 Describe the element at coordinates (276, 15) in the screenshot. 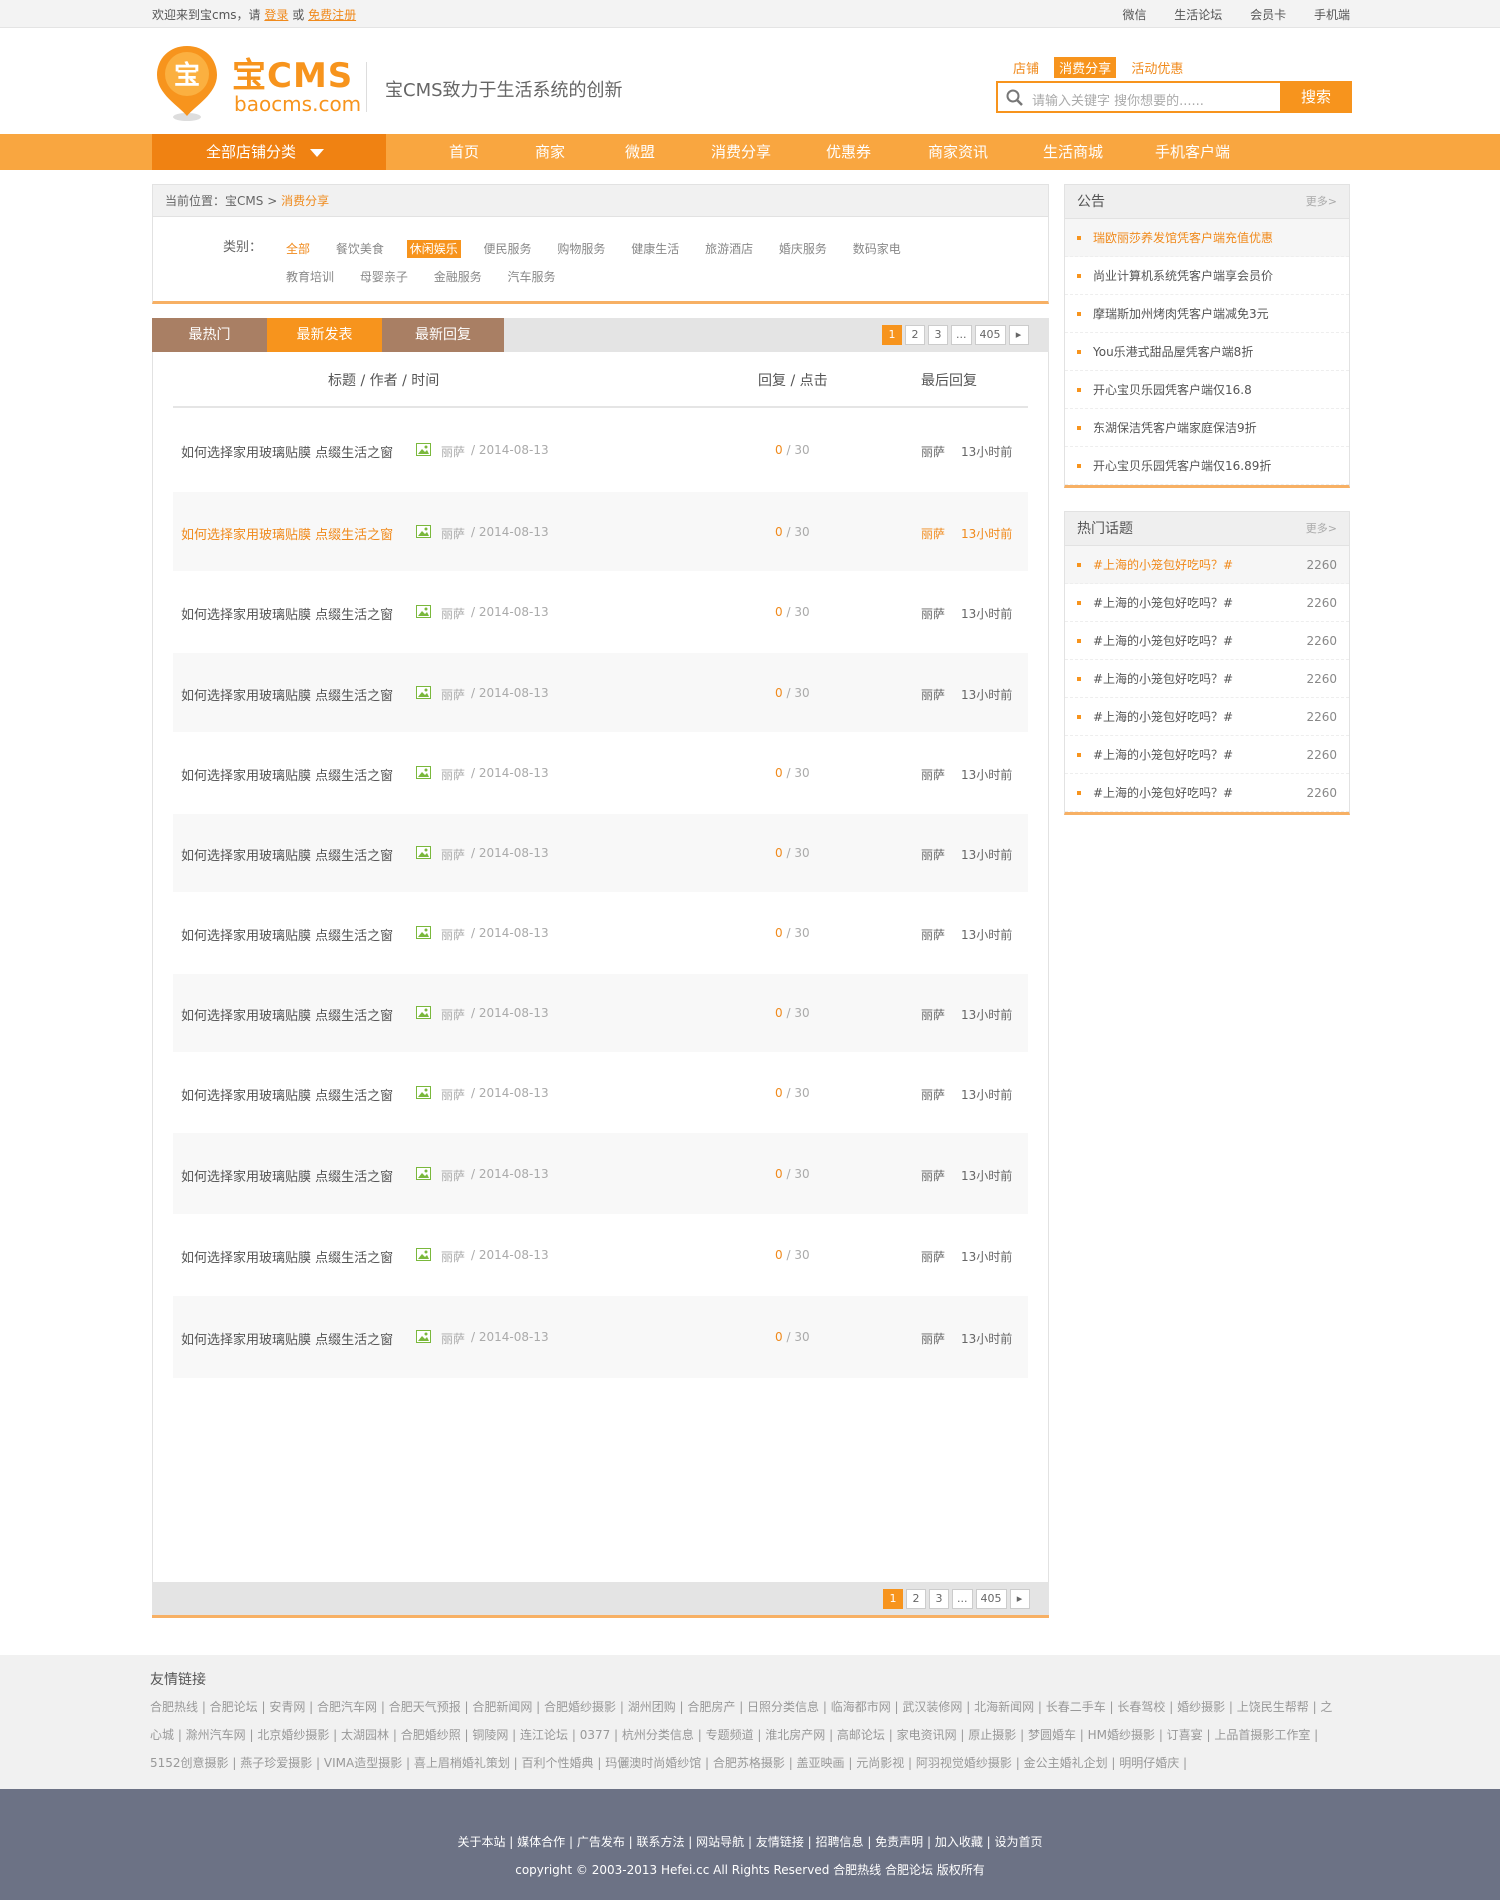

I see `login-link: 登录` at that location.